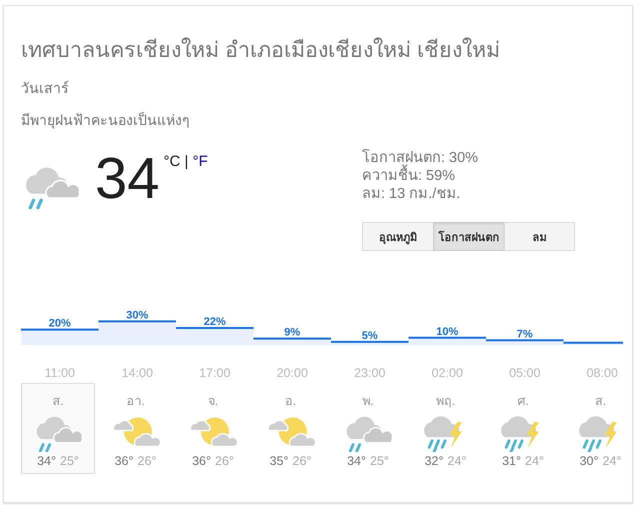 Image resolution: width=637 pixels, height=510 pixels. Describe the element at coordinates (421, 157) in the screenshot. I see `weather-detail: โอกาสฝนตก: 30%` at that location.